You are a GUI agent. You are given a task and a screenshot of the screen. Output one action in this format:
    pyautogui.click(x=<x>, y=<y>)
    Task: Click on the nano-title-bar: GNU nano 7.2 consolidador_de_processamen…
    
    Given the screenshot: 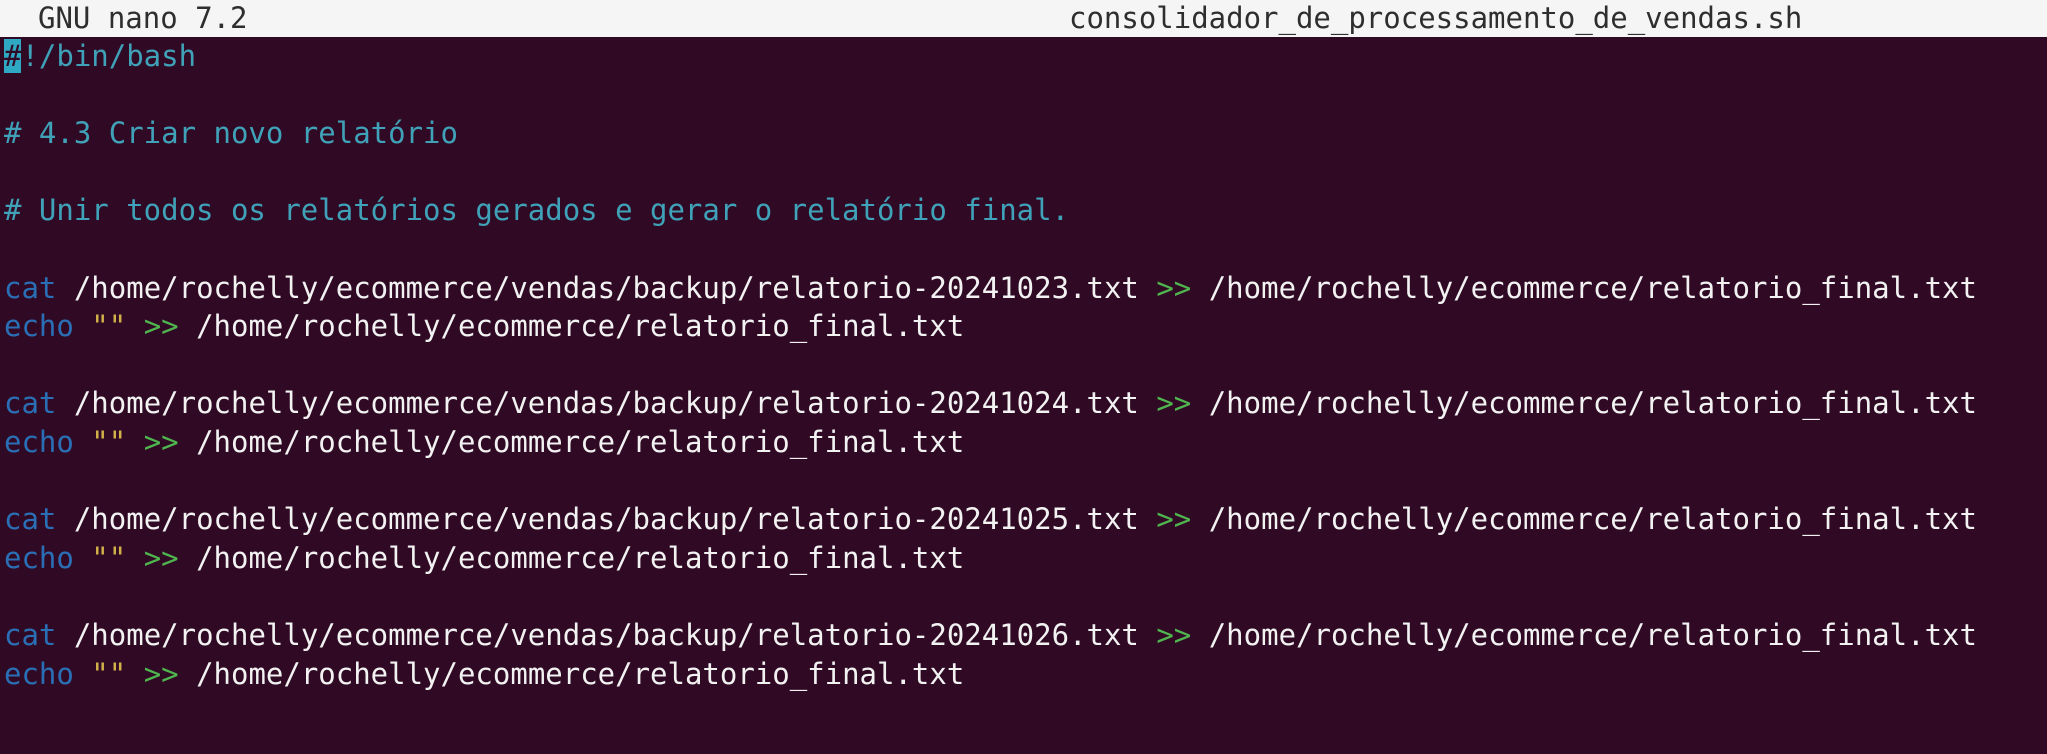 What is the action you would take?
    pyautogui.click(x=1023, y=18)
    